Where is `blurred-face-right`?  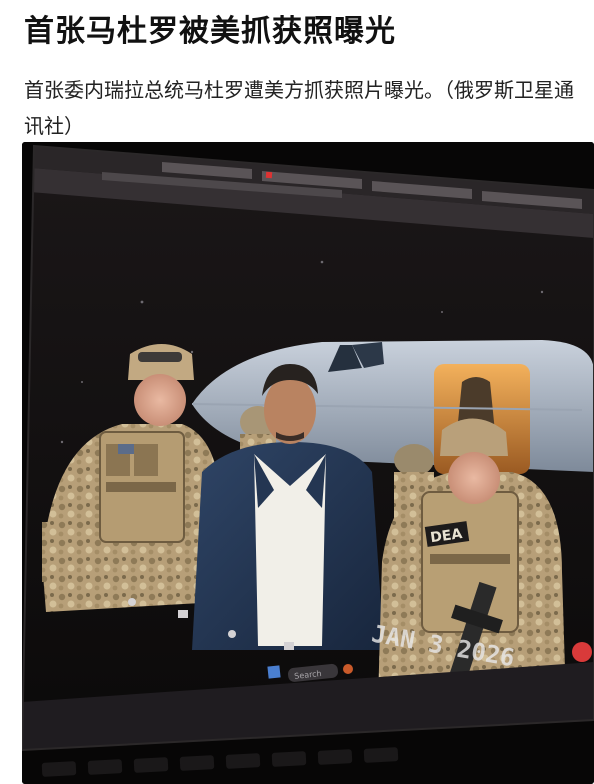 blurred-face-right is located at coordinates (474, 478).